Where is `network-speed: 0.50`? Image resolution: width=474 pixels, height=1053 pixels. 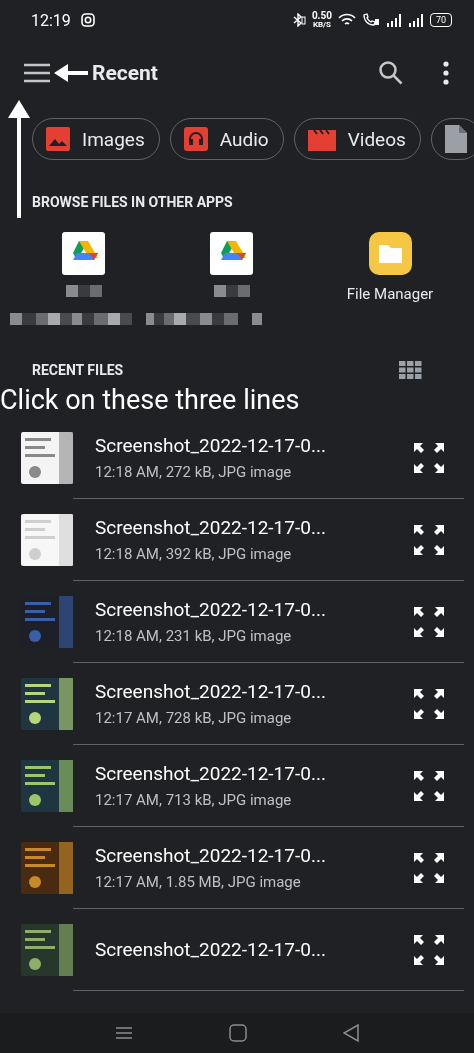
network-speed: 0.50 is located at coordinates (321, 16).